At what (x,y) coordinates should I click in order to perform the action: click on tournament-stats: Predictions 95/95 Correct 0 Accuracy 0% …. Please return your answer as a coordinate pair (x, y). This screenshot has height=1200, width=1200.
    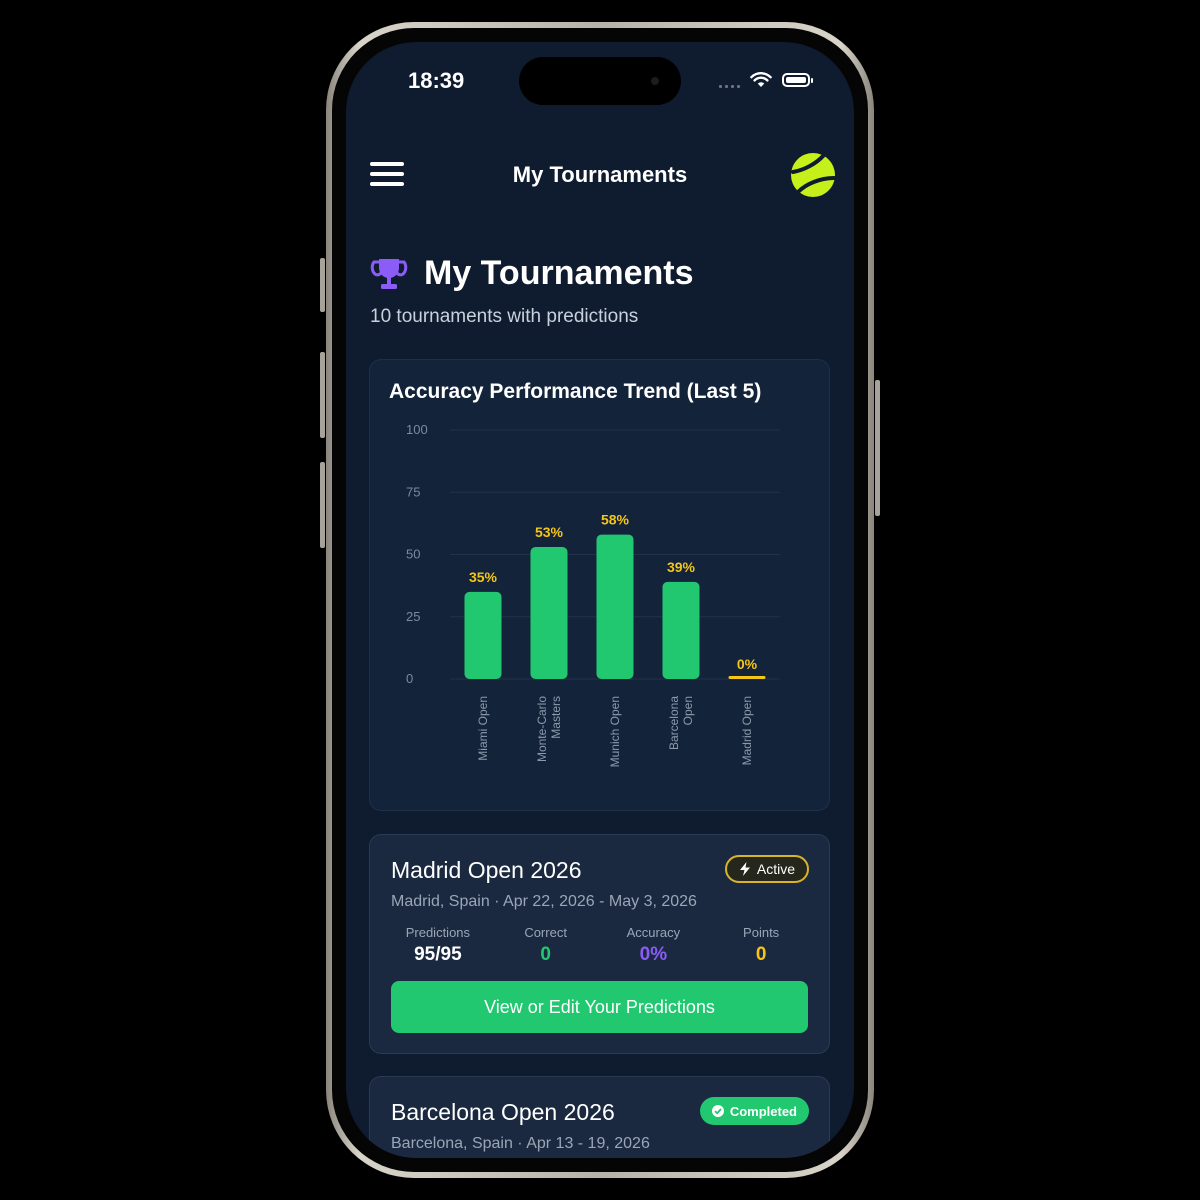
    Looking at the image, I should click on (599, 945).